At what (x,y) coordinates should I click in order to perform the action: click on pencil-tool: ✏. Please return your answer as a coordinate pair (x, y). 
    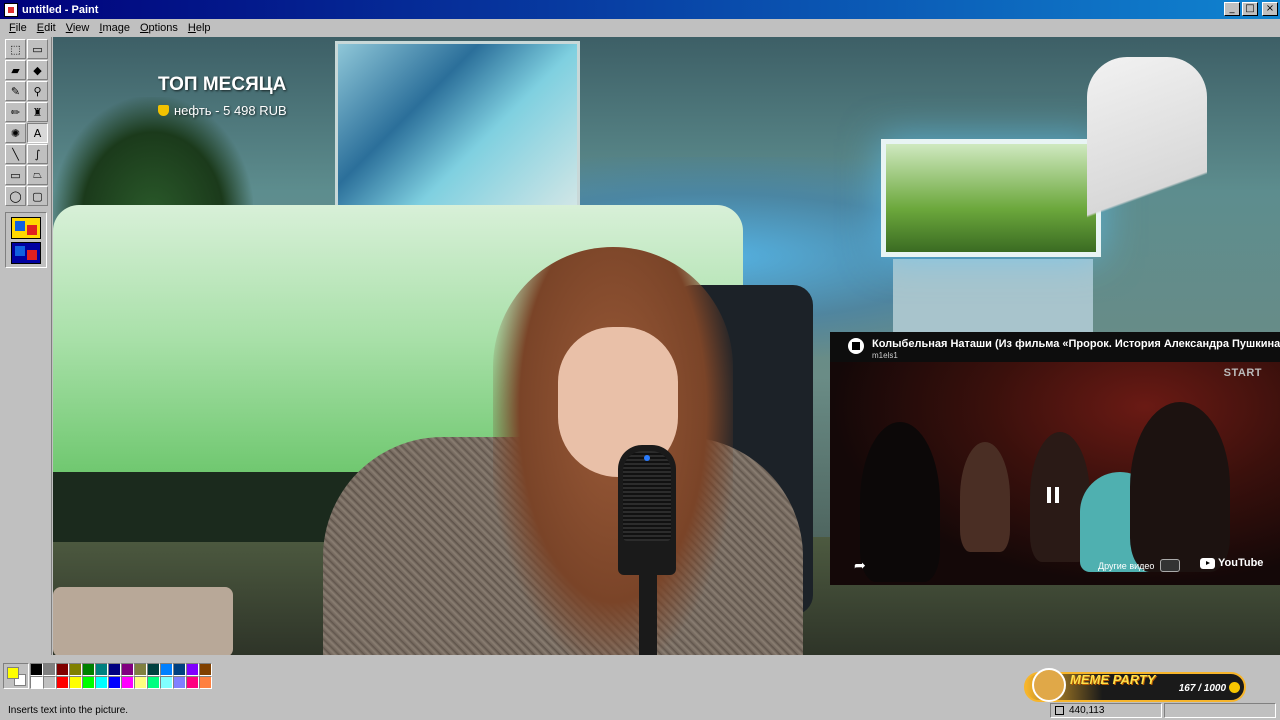
    Looking at the image, I should click on (15, 112).